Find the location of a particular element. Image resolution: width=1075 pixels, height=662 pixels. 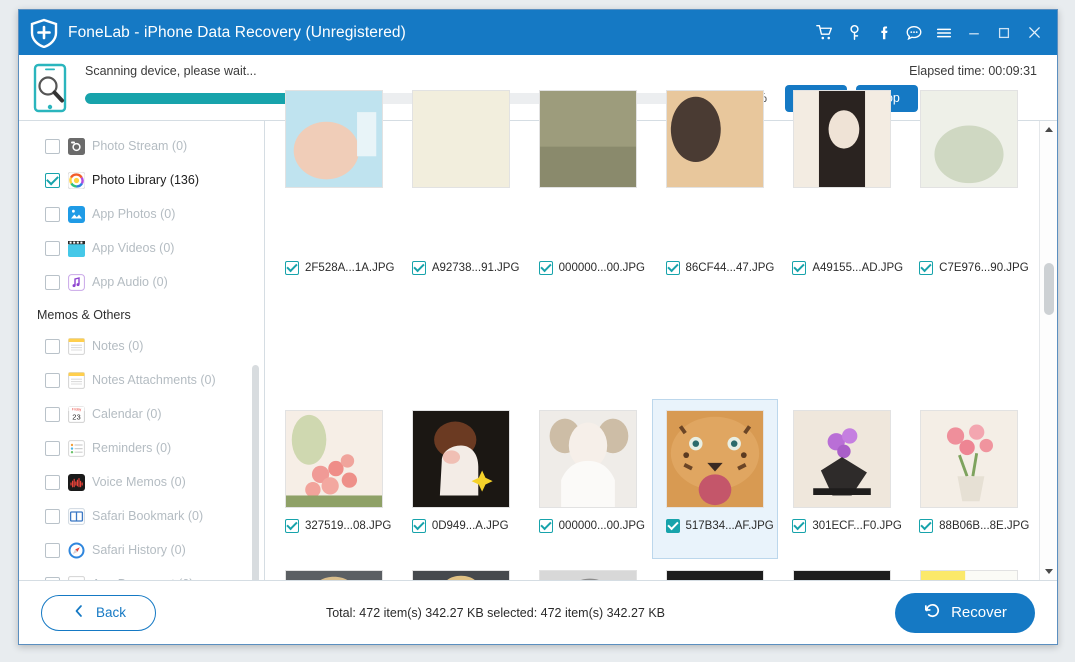

sidebar-item-safari-bookmark-0: Safari Bookmark (0) is located at coordinates (141, 516).